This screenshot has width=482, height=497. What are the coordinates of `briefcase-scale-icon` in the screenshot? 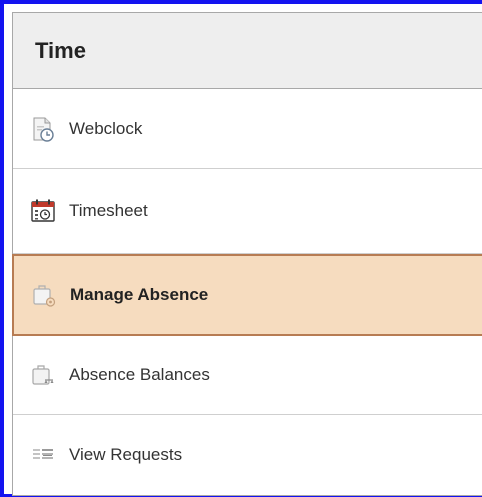 It's located at (43, 375).